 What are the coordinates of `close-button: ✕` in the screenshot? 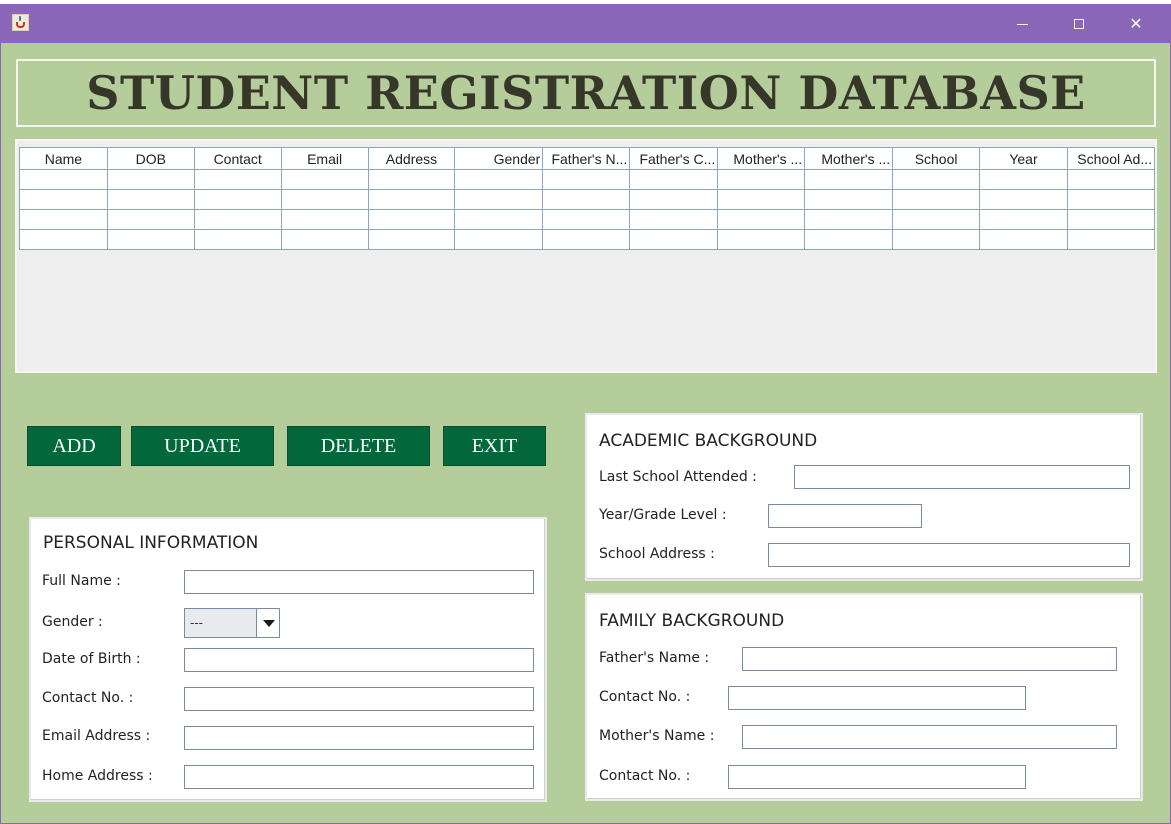 It's located at (1136, 24).